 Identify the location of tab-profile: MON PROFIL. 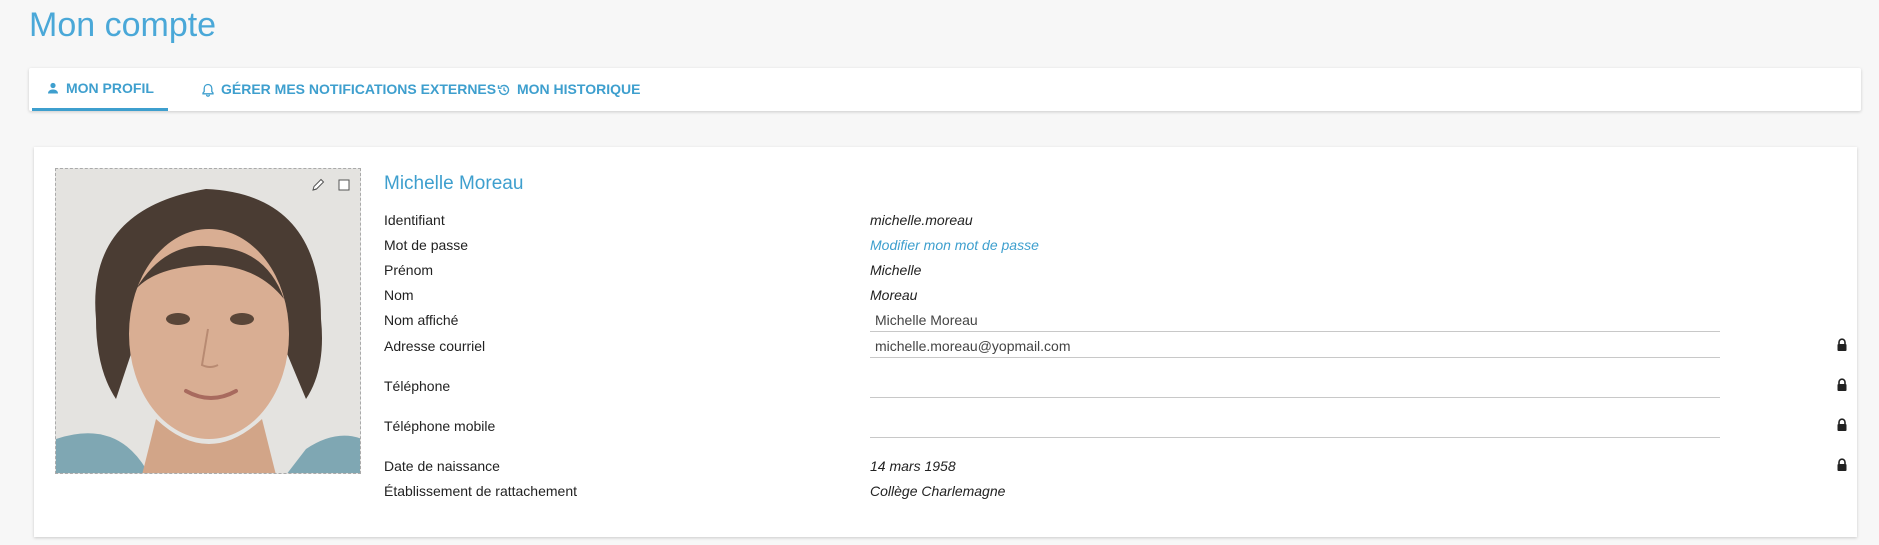
(100, 89).